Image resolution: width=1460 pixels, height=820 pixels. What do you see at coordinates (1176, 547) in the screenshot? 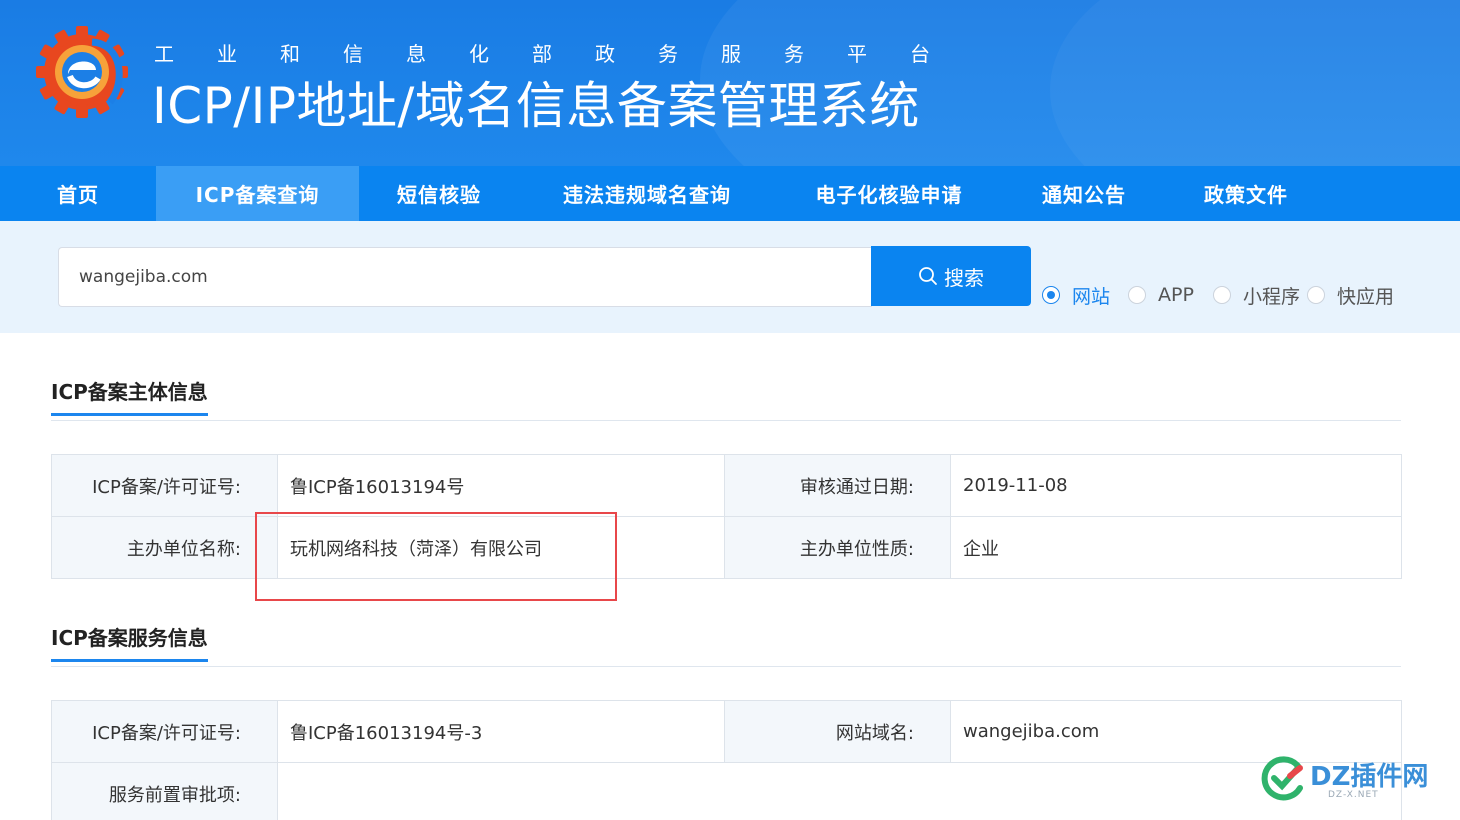
I see `field-value: 企业` at bounding box center [1176, 547].